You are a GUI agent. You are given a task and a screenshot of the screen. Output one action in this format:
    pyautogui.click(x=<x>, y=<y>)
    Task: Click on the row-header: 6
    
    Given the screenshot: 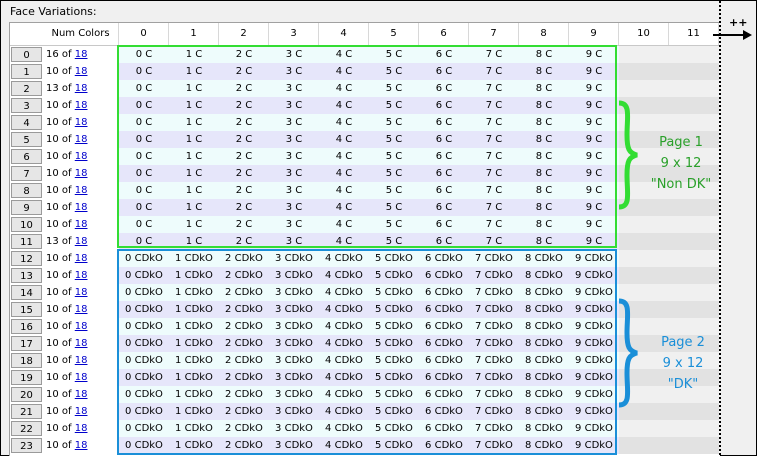 What is the action you would take?
    pyautogui.click(x=26, y=156)
    